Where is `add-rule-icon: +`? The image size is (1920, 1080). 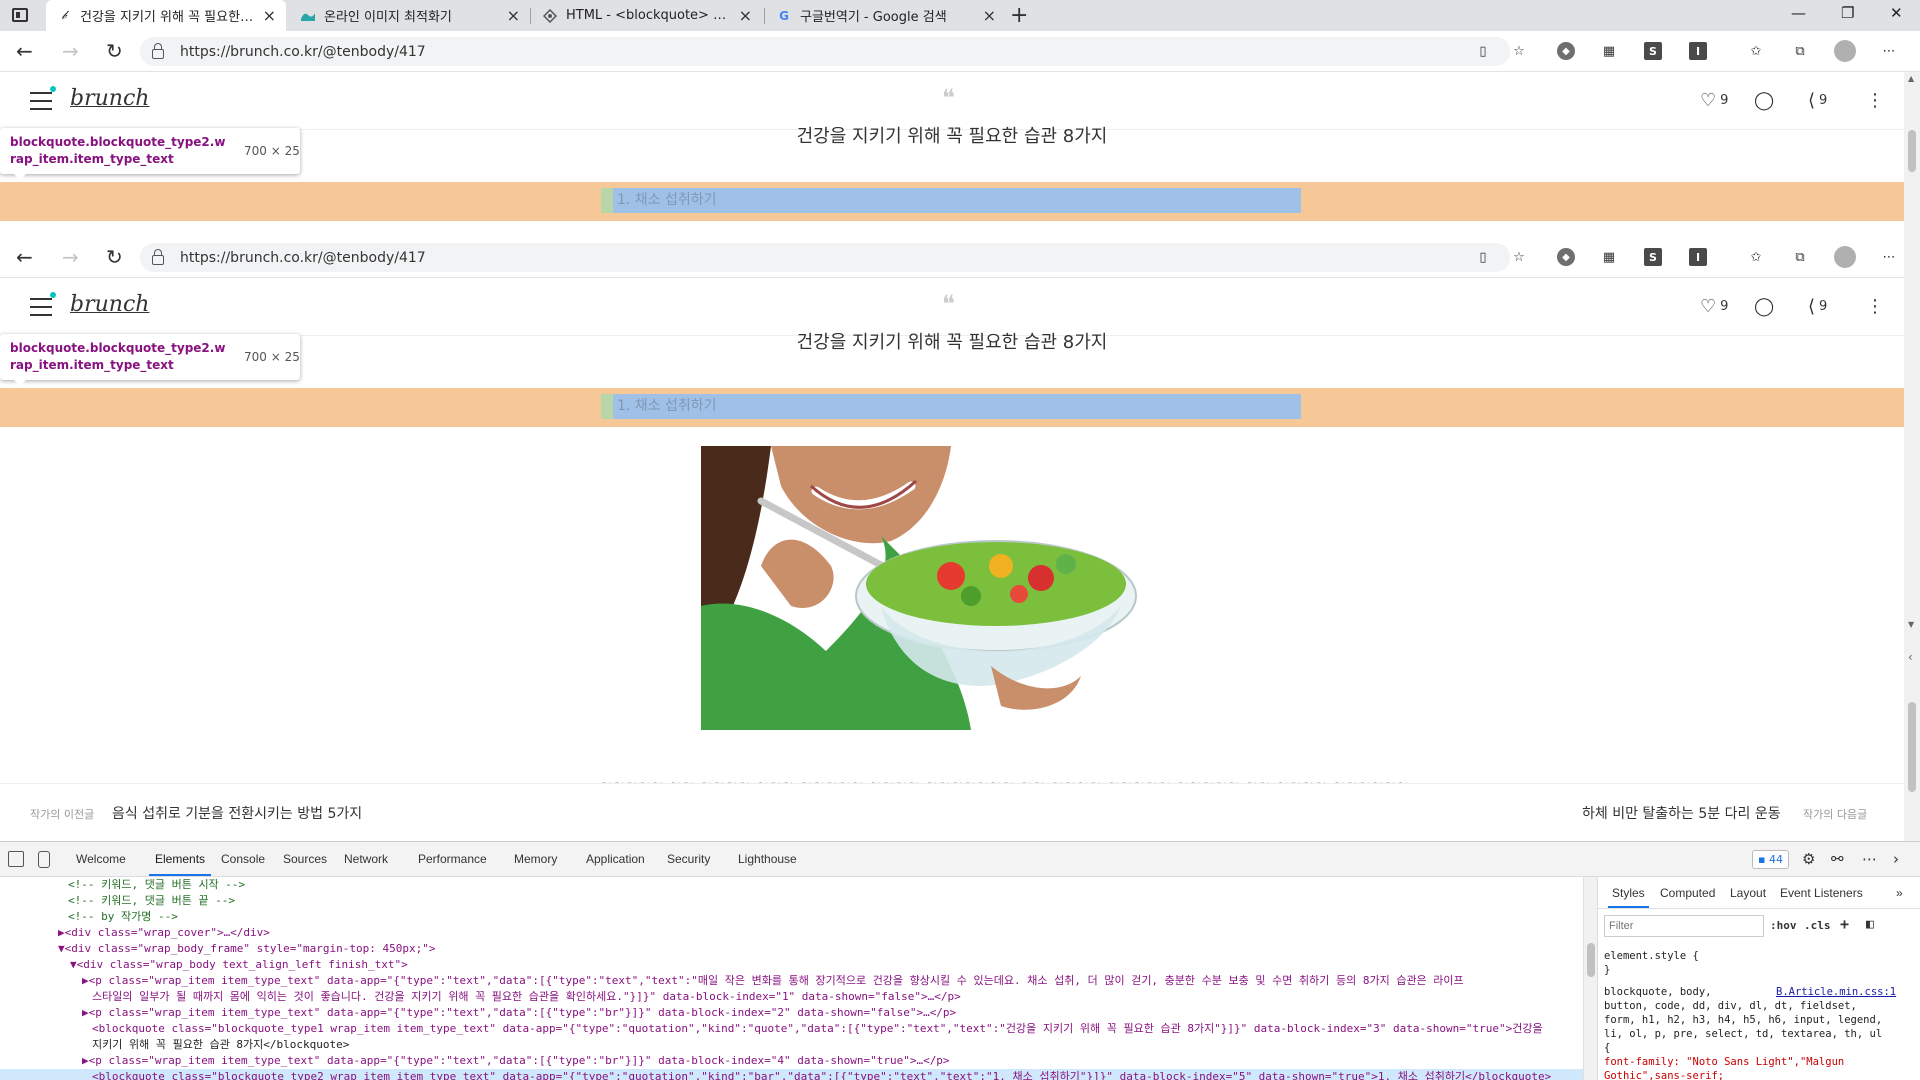
add-rule-icon: + is located at coordinates (1844, 924).